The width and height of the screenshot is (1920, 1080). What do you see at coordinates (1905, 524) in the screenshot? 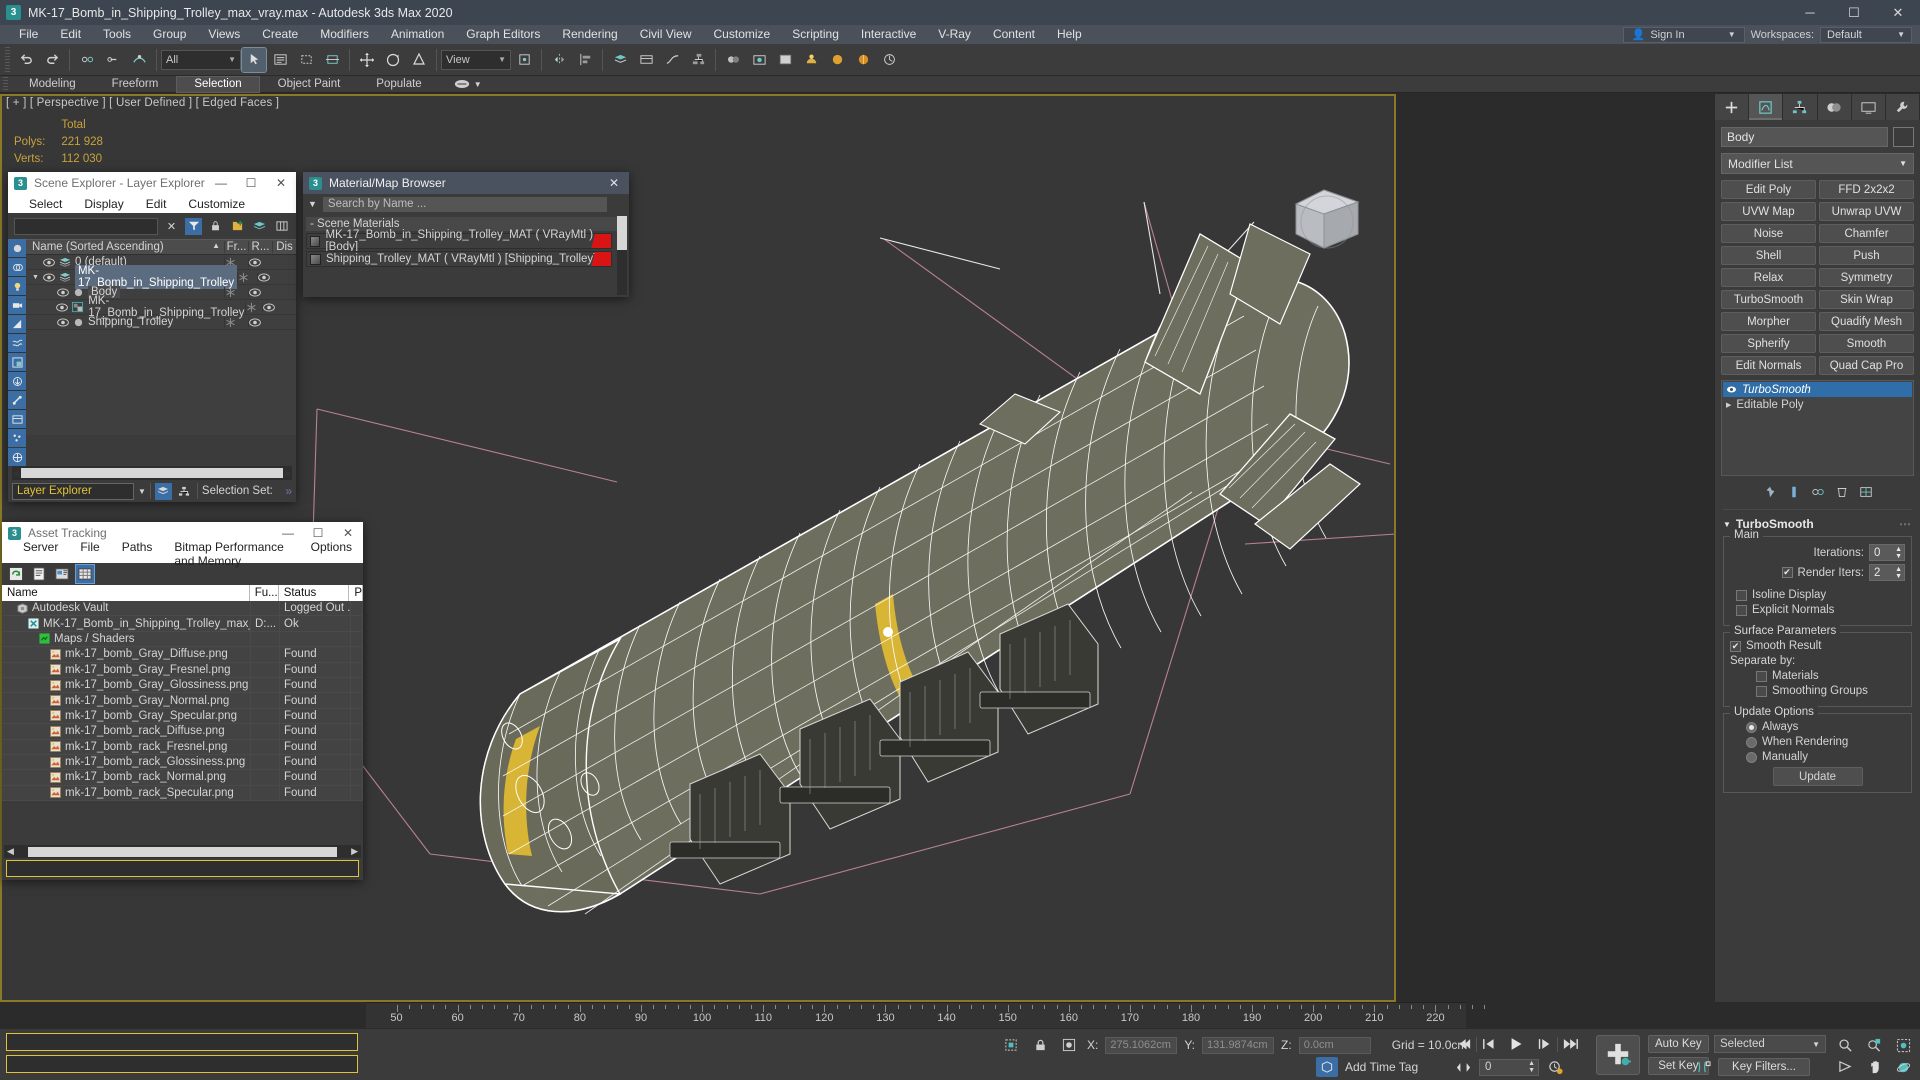
I see `drag-handle-icon: ⋯` at bounding box center [1905, 524].